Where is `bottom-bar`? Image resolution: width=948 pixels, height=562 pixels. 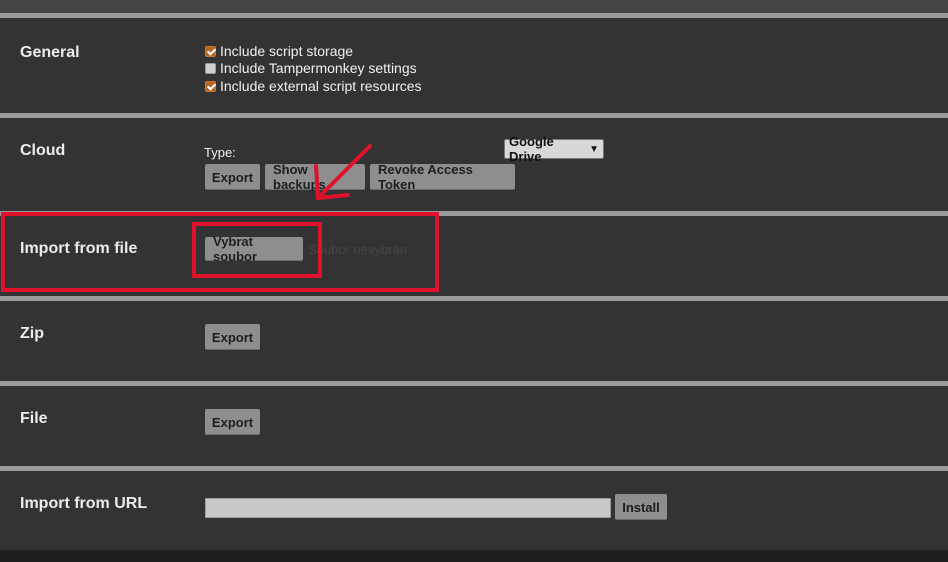 bottom-bar is located at coordinates (474, 556).